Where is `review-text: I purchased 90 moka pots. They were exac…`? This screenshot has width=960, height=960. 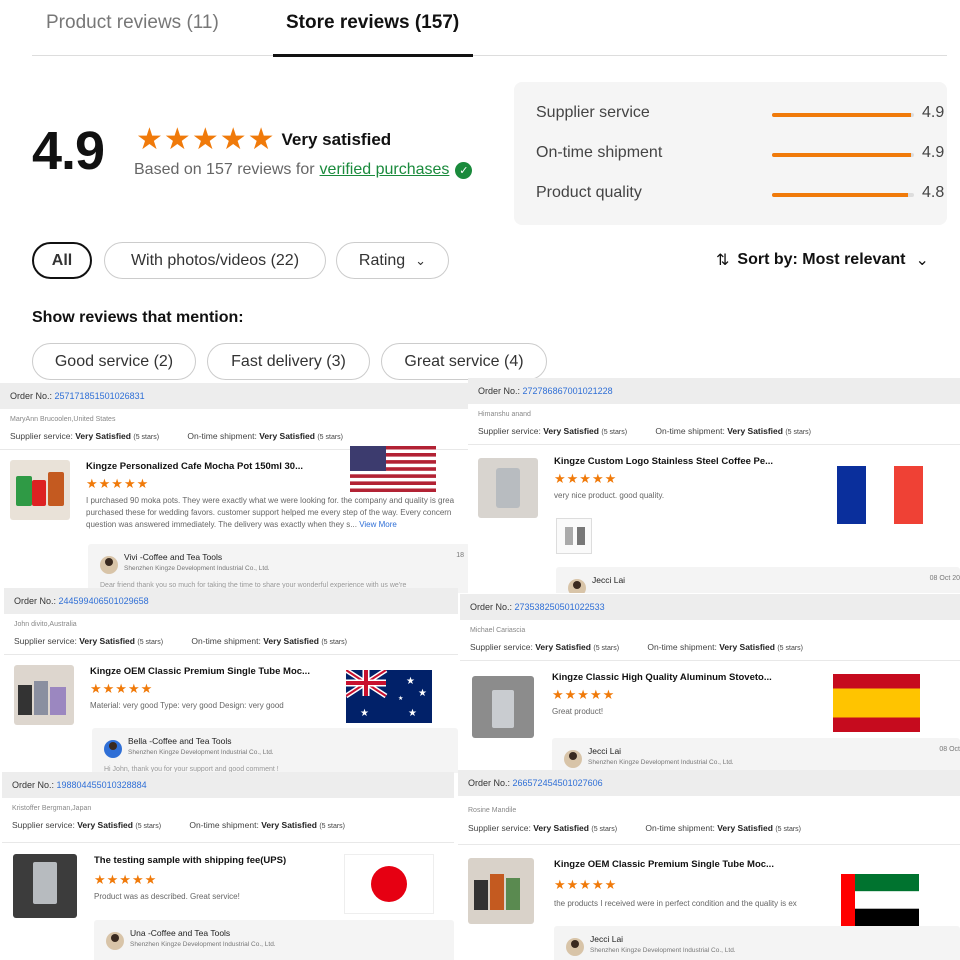
review-text: I purchased 90 moka pots. They were exac… is located at coordinates (270, 513).